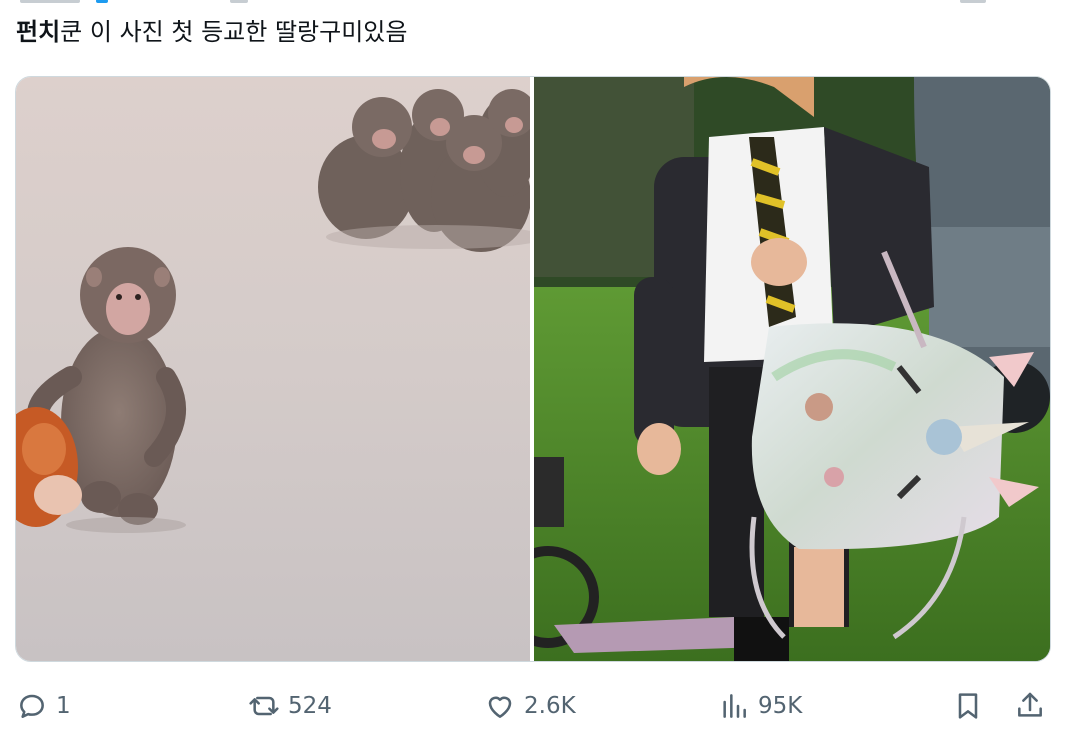 This screenshot has height=736, width=1066. Describe the element at coordinates (734, 706) in the screenshot. I see `views-icon` at that location.